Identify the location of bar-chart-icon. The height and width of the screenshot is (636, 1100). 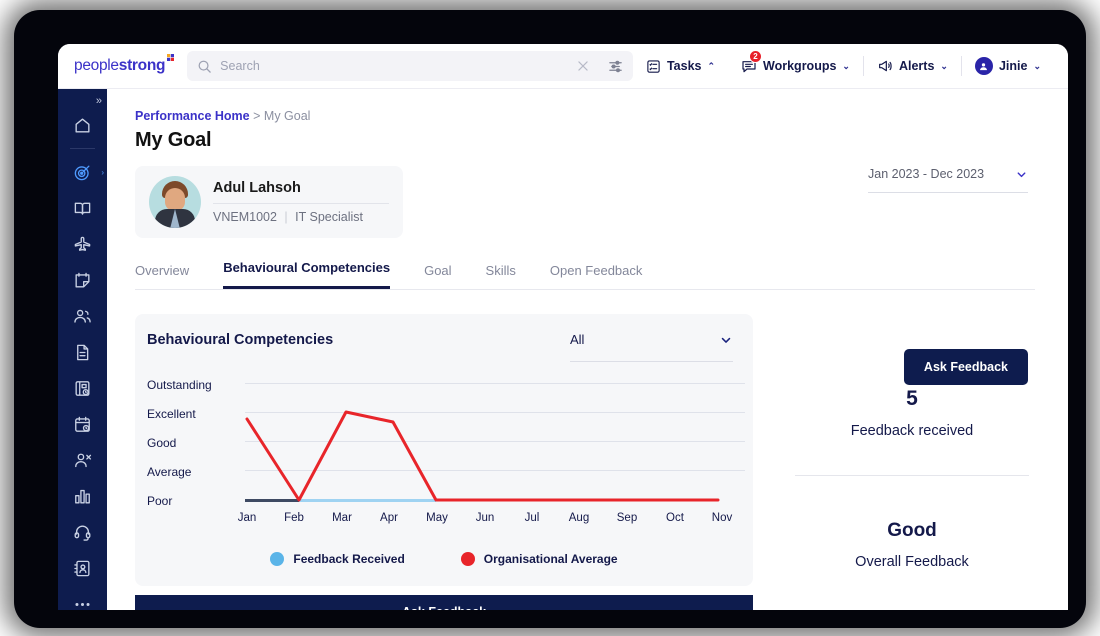
(82, 496).